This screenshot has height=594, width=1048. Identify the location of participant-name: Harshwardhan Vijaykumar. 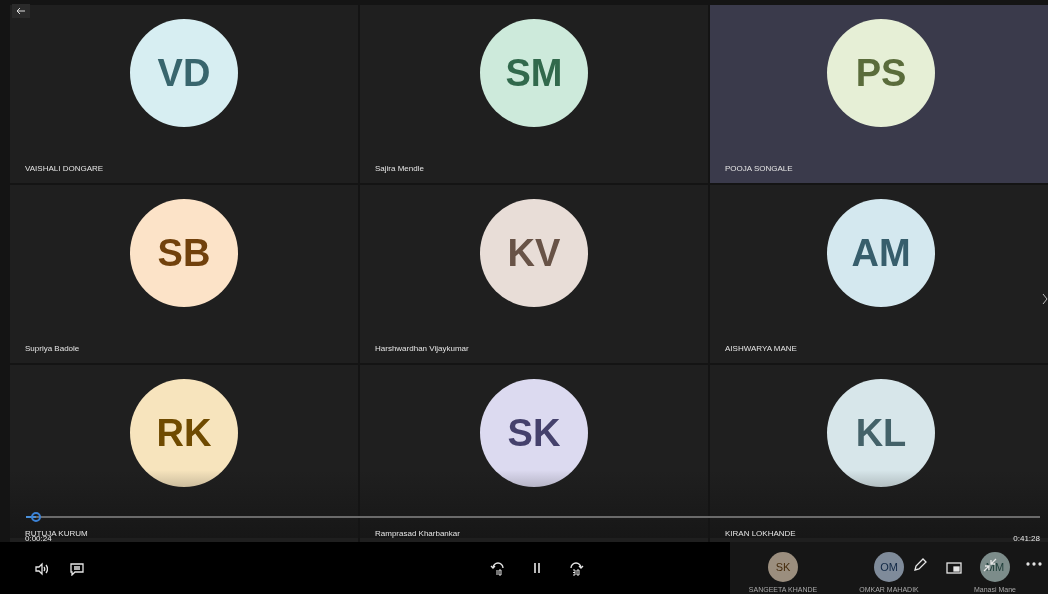
(422, 348).